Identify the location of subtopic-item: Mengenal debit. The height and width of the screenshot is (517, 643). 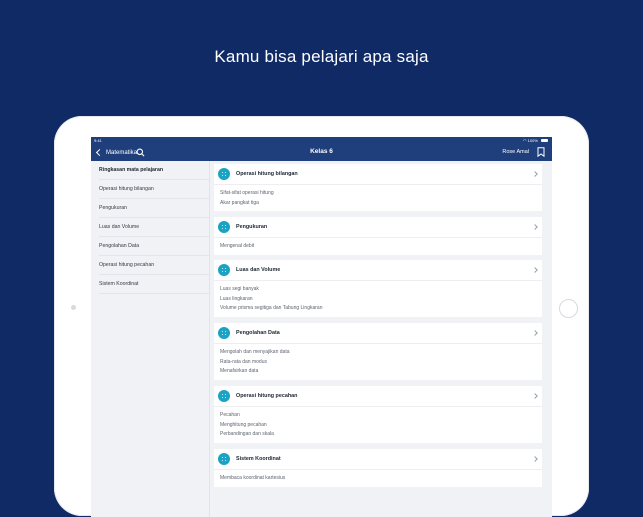
(381, 247).